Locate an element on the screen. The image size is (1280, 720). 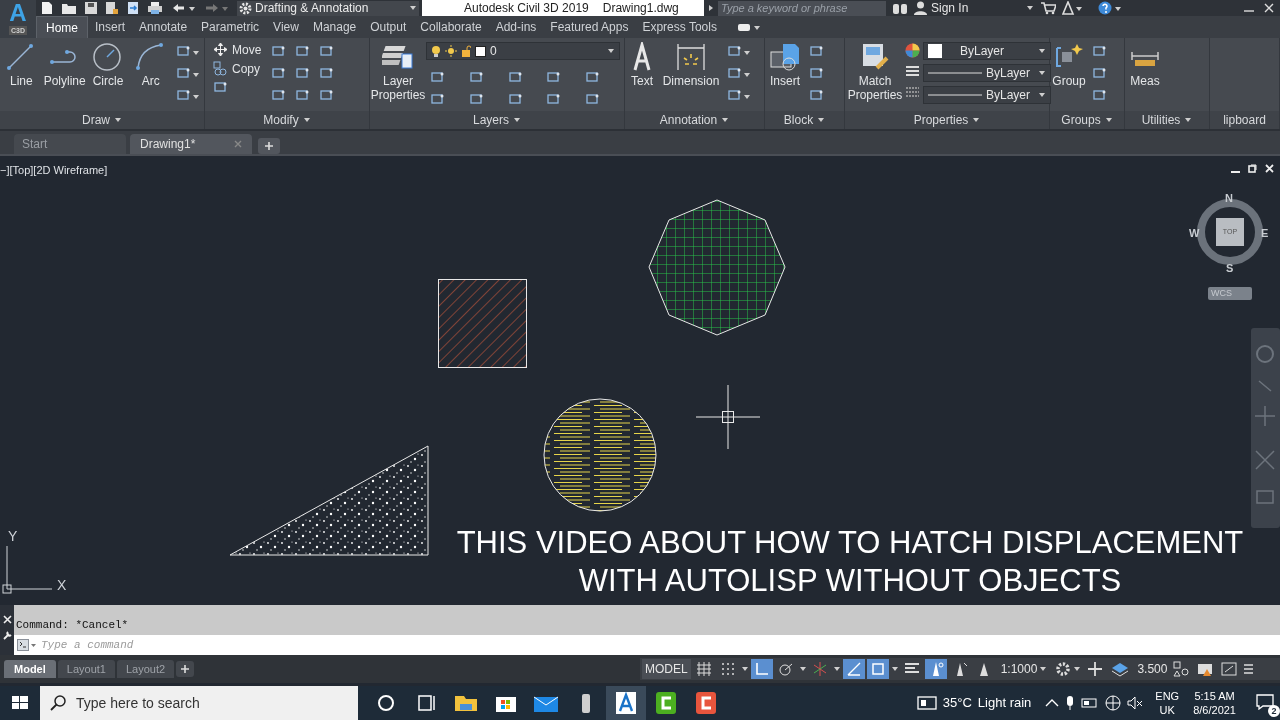
microphone-icon is located at coordinates (1070, 703).